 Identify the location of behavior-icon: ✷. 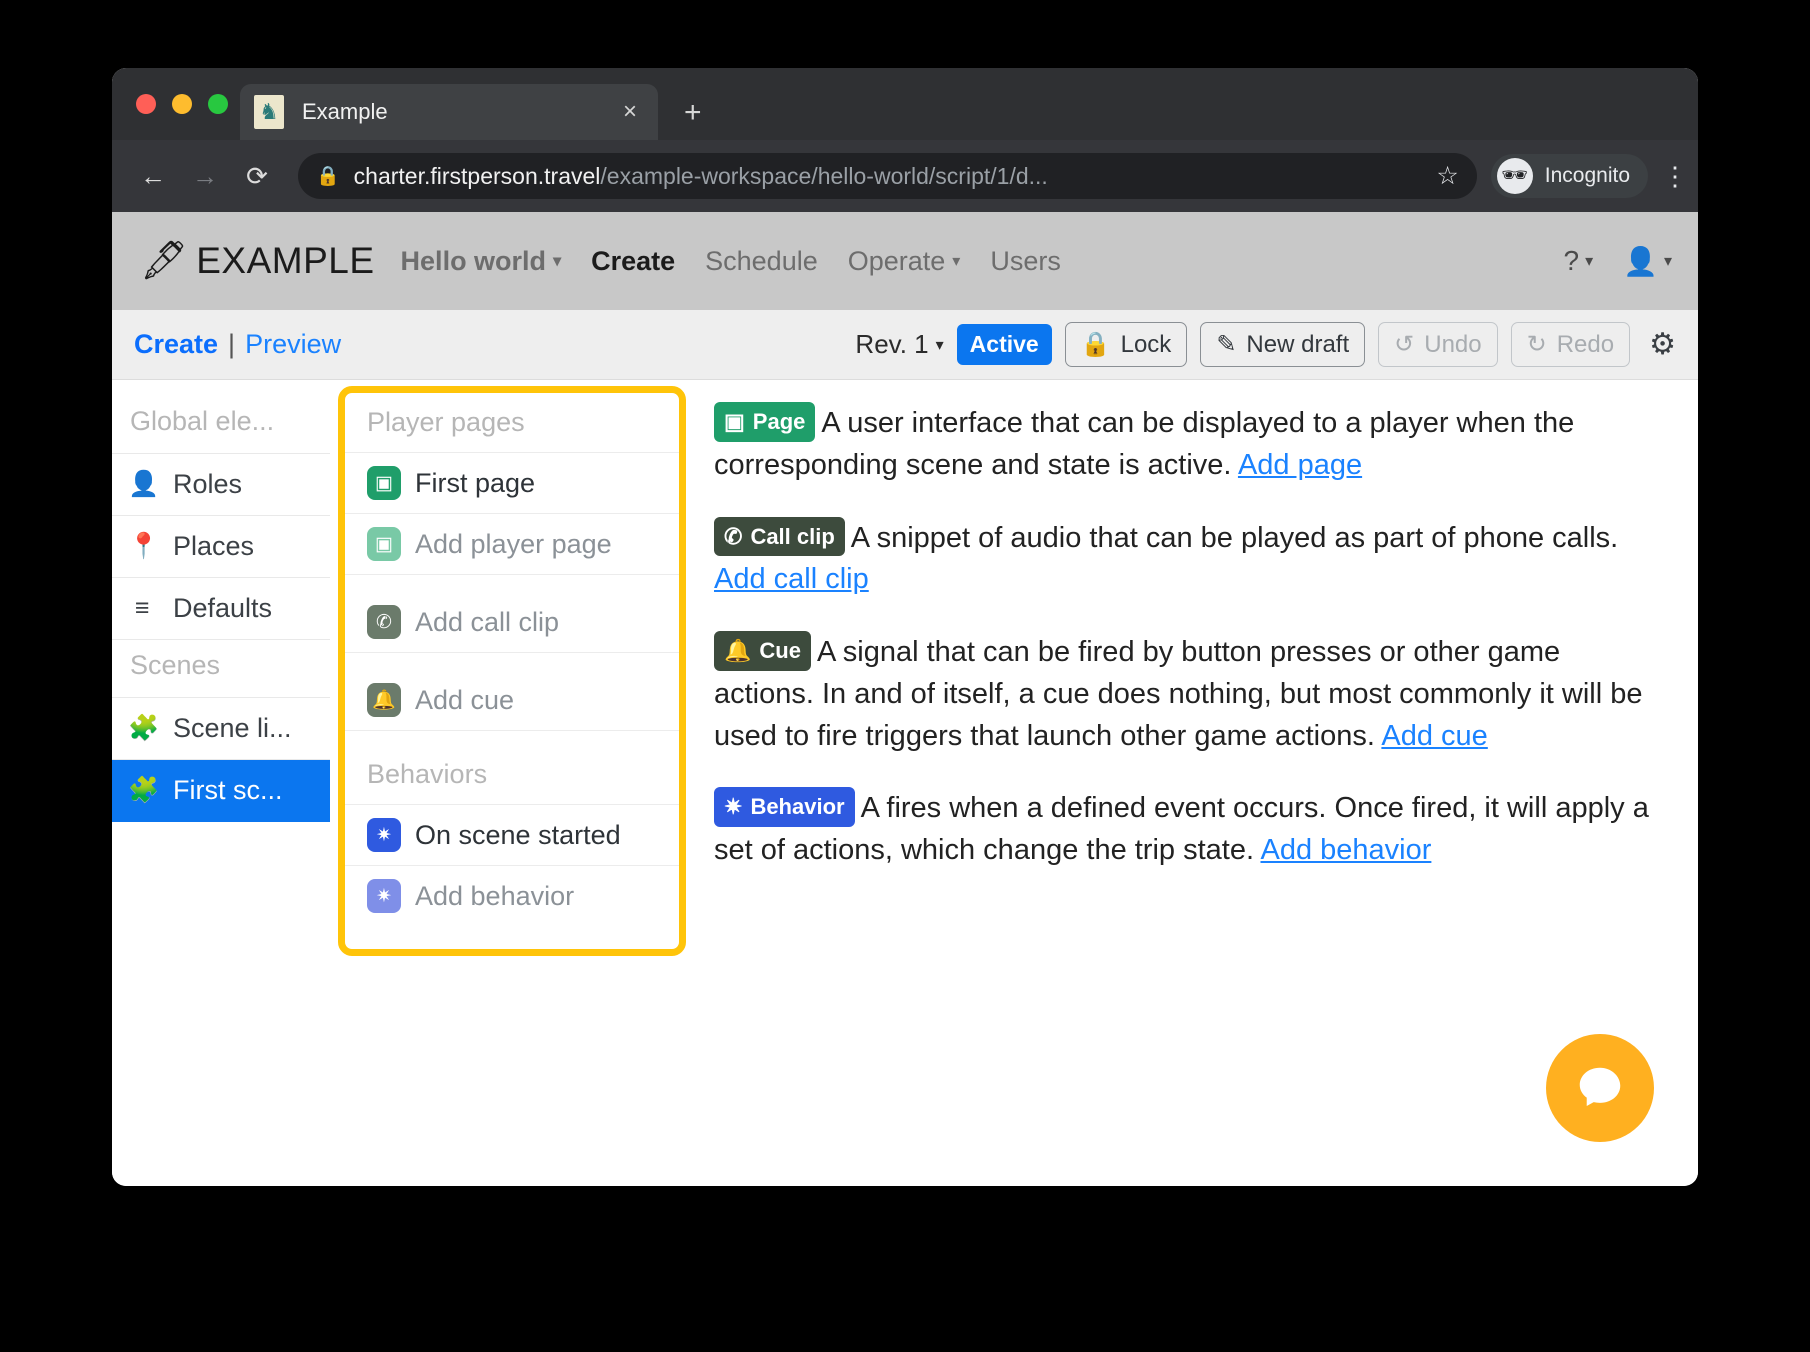
(384, 835).